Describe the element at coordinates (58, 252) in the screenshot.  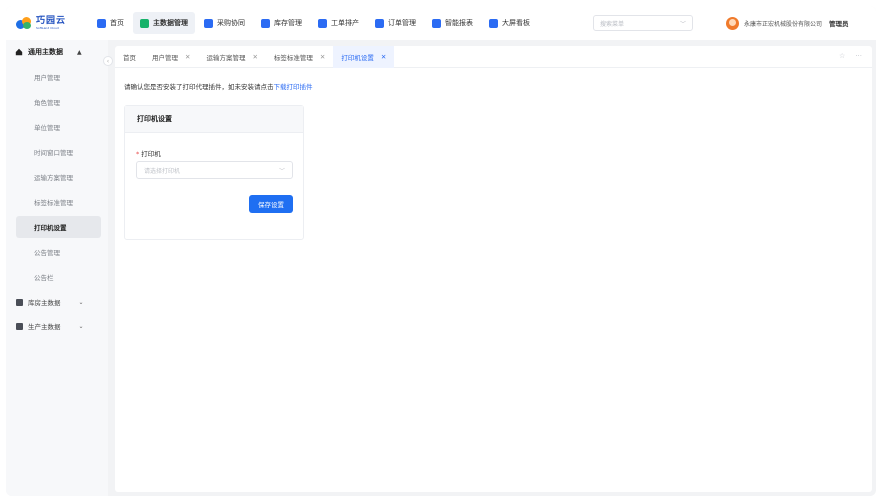
I see `sidebar-item-7: 公告管理` at that location.